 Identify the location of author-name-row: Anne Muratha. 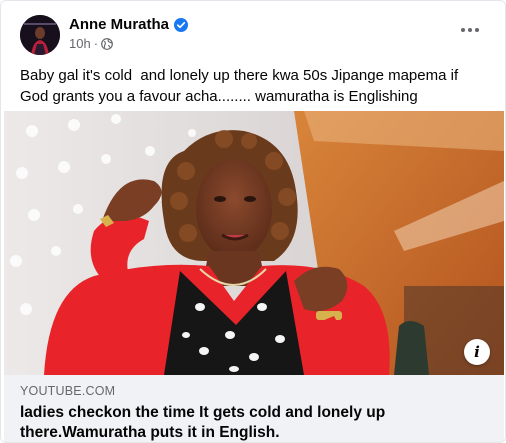
(129, 25).